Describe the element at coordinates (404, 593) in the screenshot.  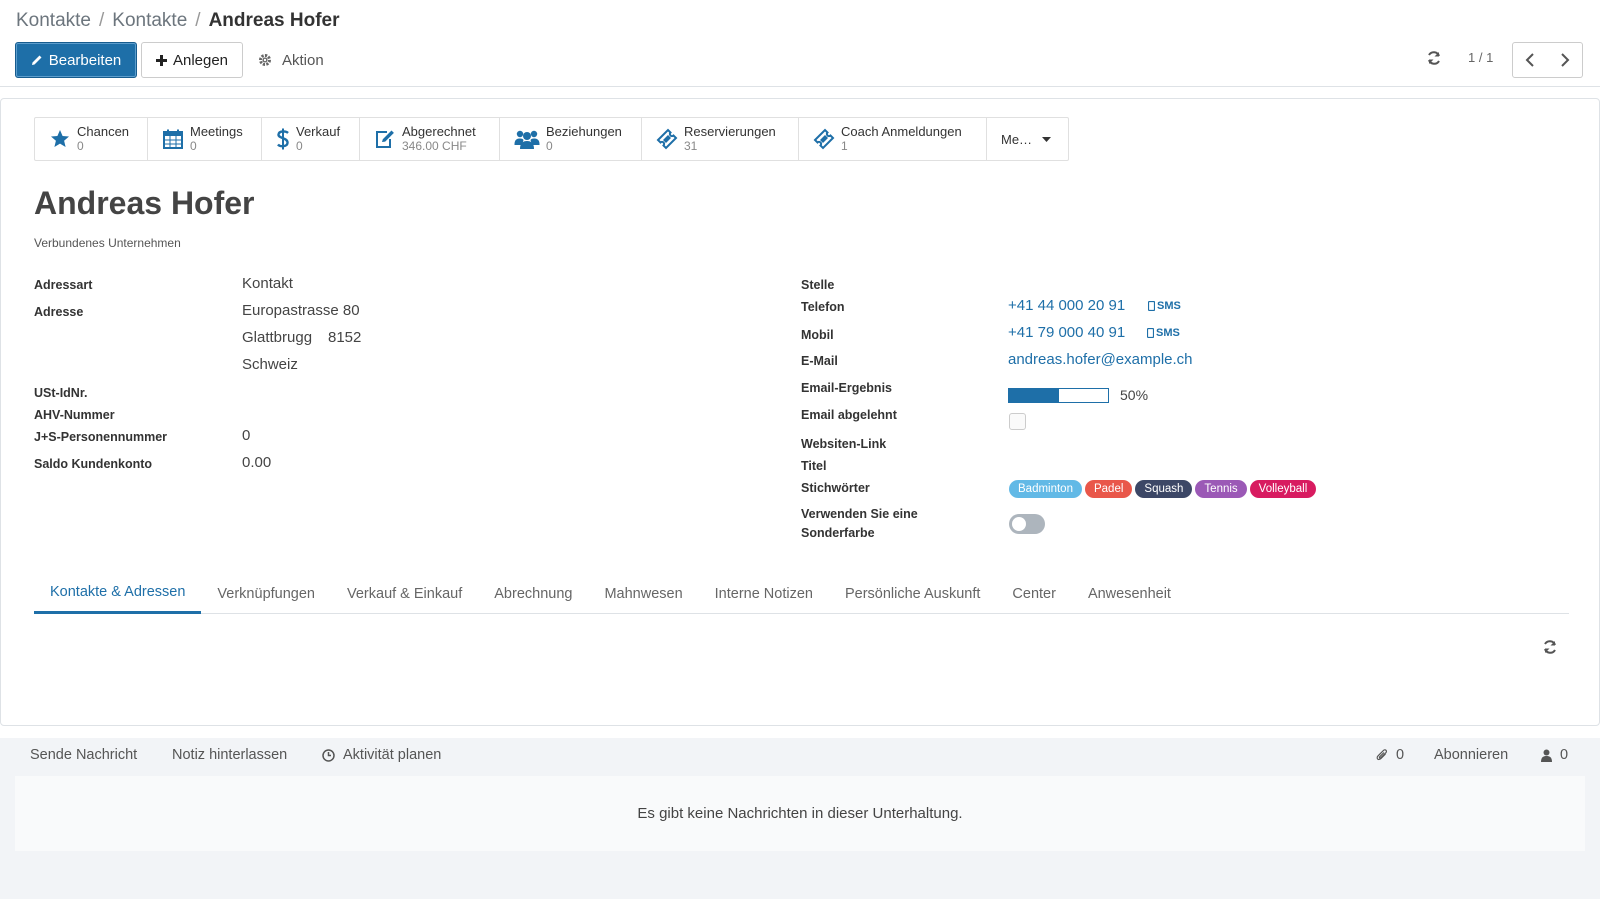
I see `tab-sales-purchase: Verkauf & Einkauf` at that location.